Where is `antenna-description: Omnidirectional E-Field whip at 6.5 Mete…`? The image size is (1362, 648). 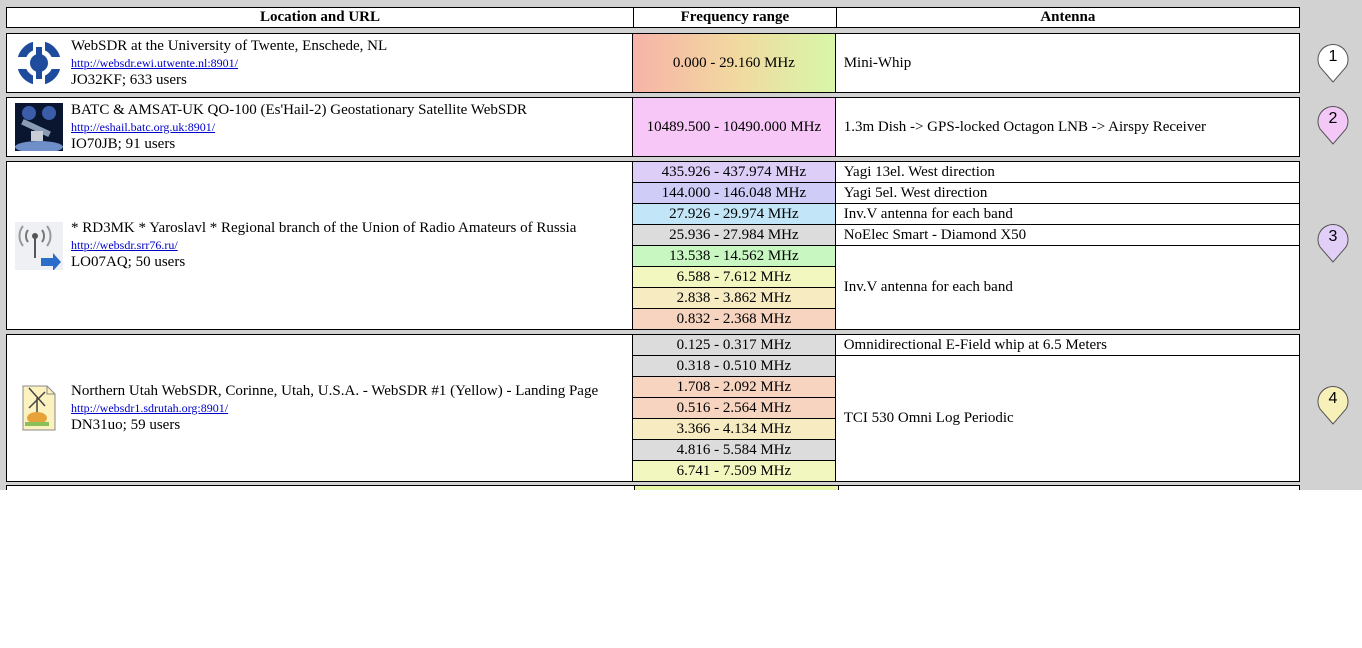 antenna-description: Omnidirectional E-Field whip at 6.5 Mete… is located at coordinates (1067, 345).